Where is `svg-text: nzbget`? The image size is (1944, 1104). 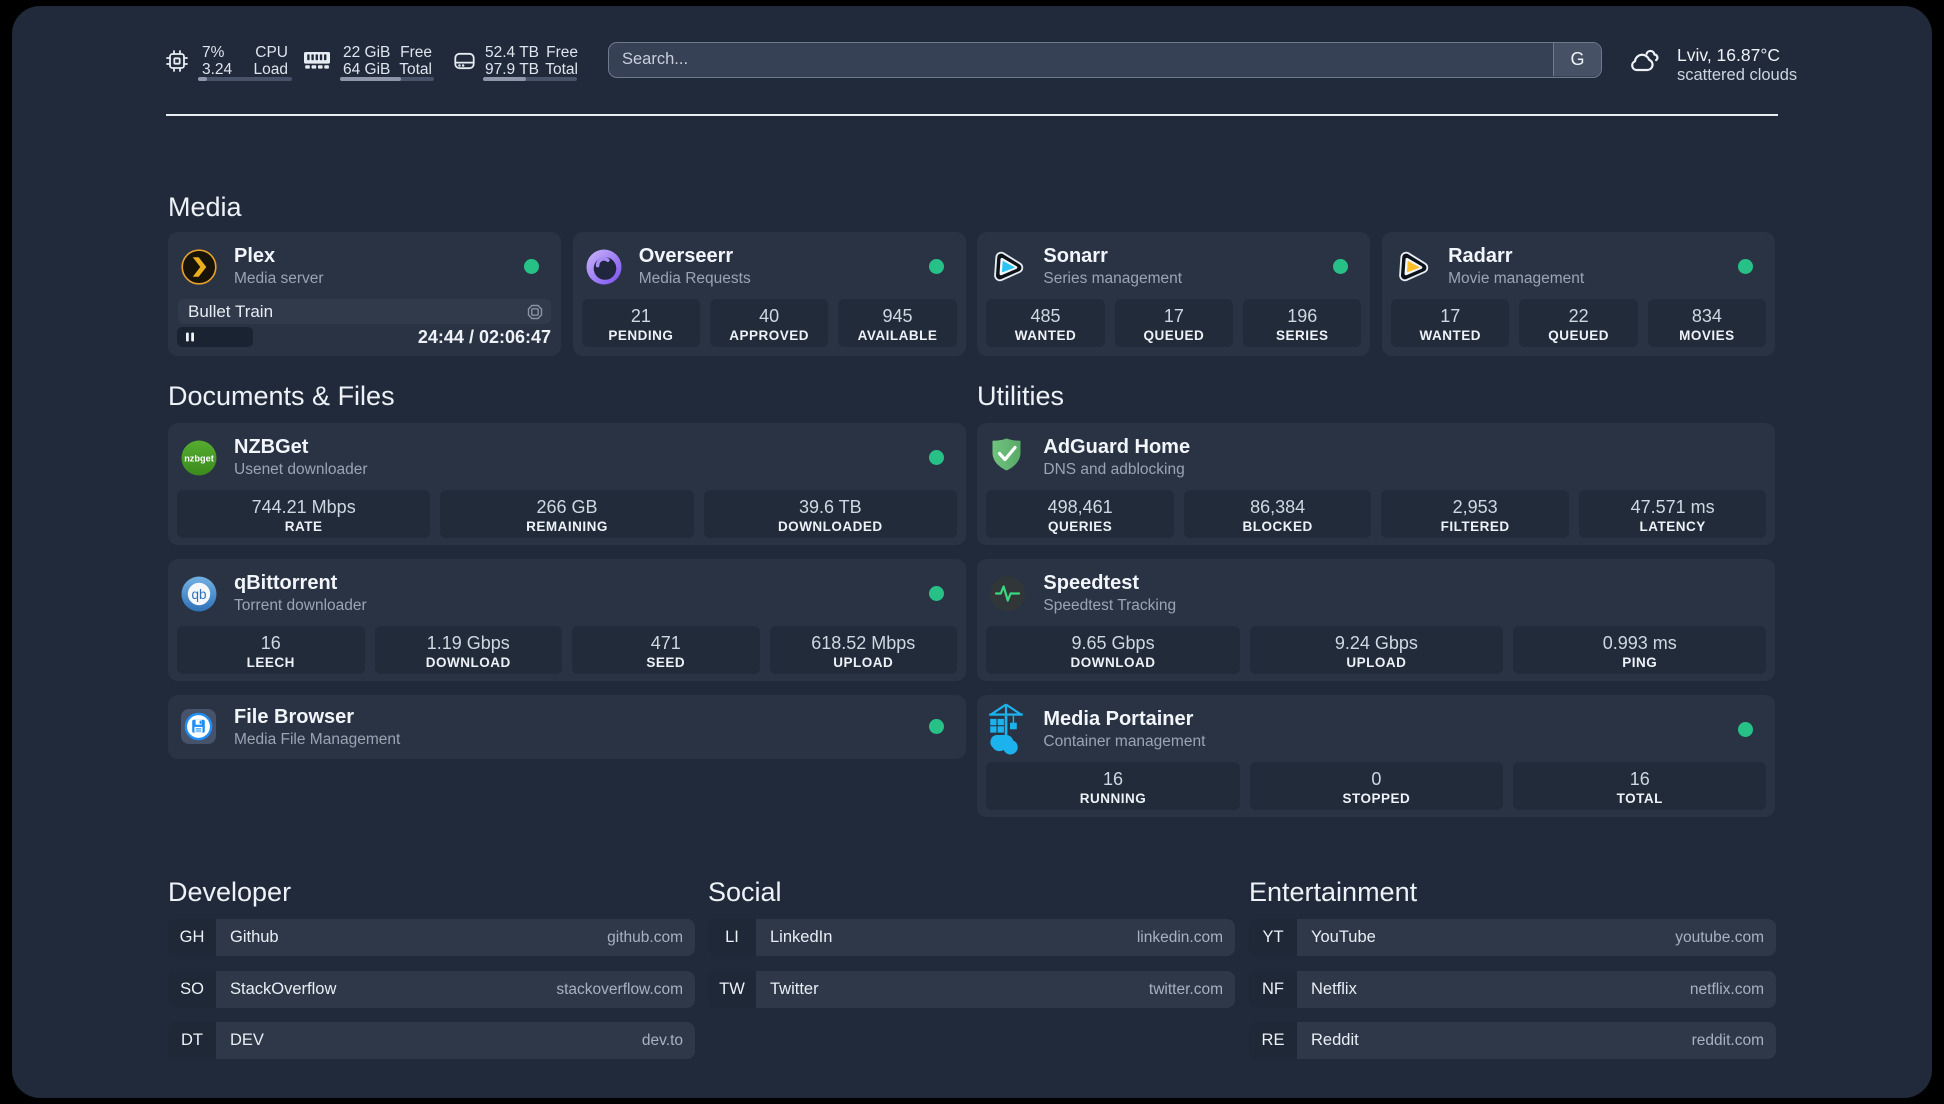 svg-text: nzbget is located at coordinates (199, 459).